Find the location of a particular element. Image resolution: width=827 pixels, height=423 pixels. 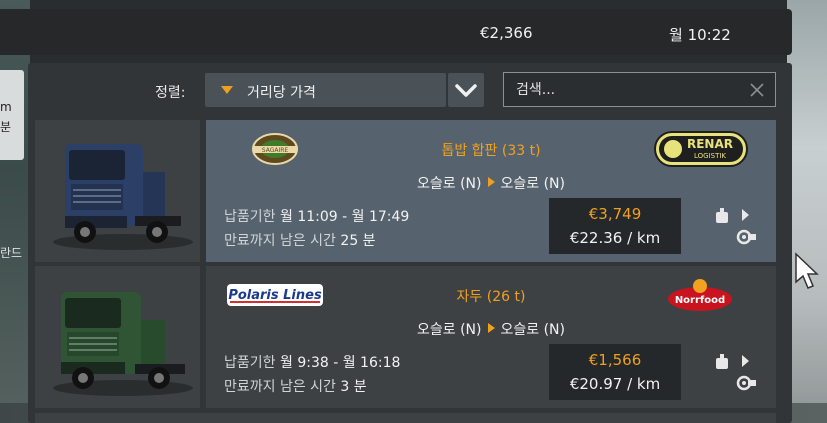

remaining-value: 3 분 is located at coordinates (353, 387).